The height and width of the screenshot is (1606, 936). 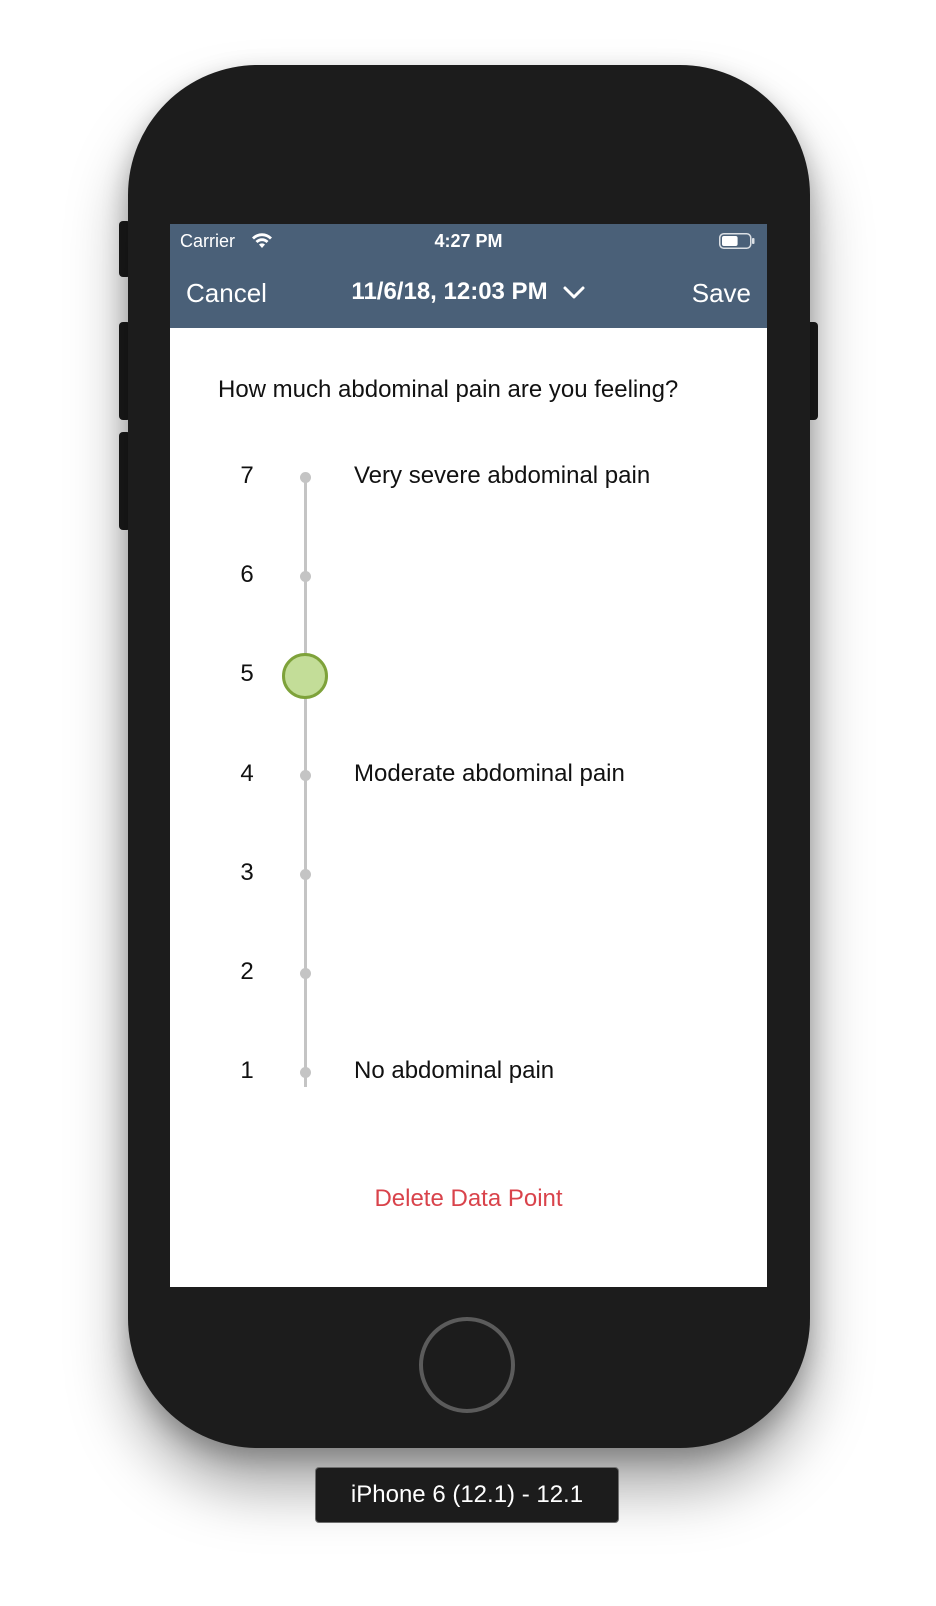 What do you see at coordinates (468, 1199) in the screenshot?
I see `delete-data-point-button: Delete Data Point` at bounding box center [468, 1199].